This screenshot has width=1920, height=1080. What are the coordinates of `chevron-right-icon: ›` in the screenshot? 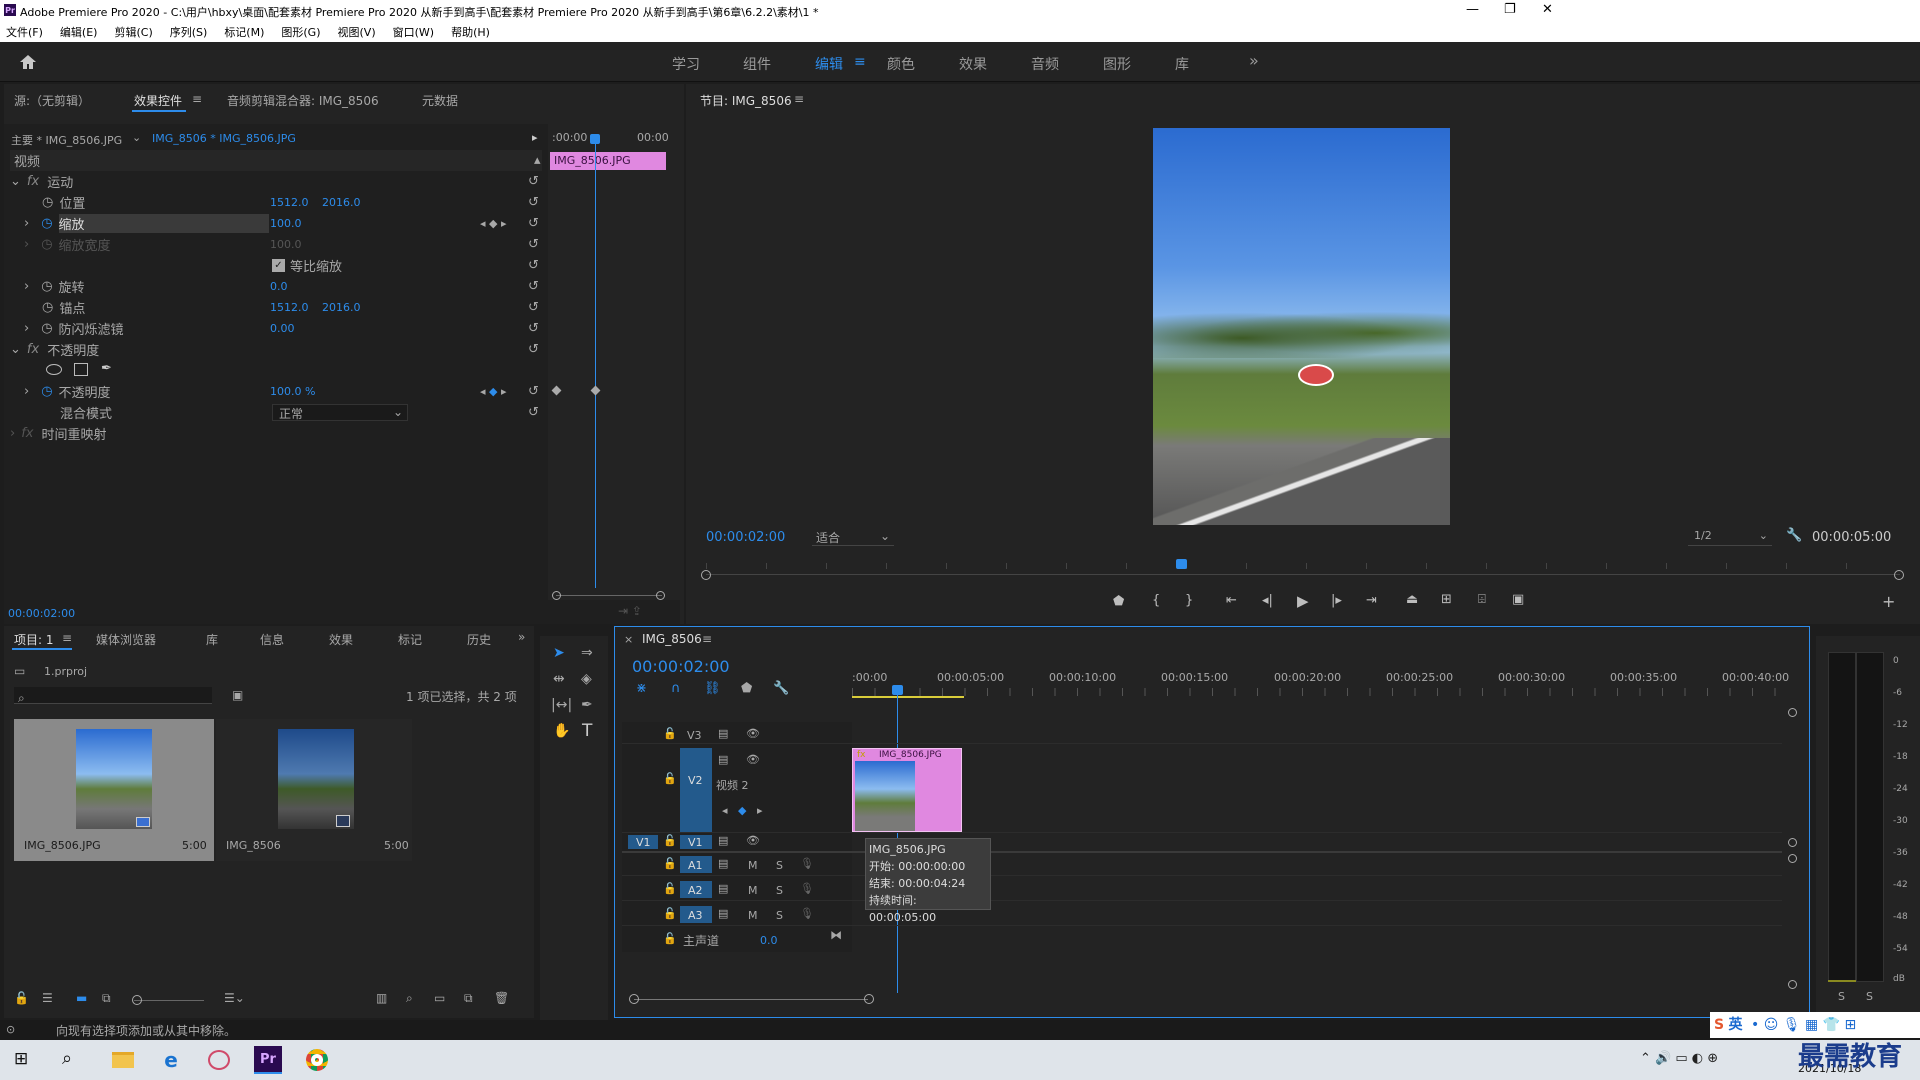 It's located at (26, 223).